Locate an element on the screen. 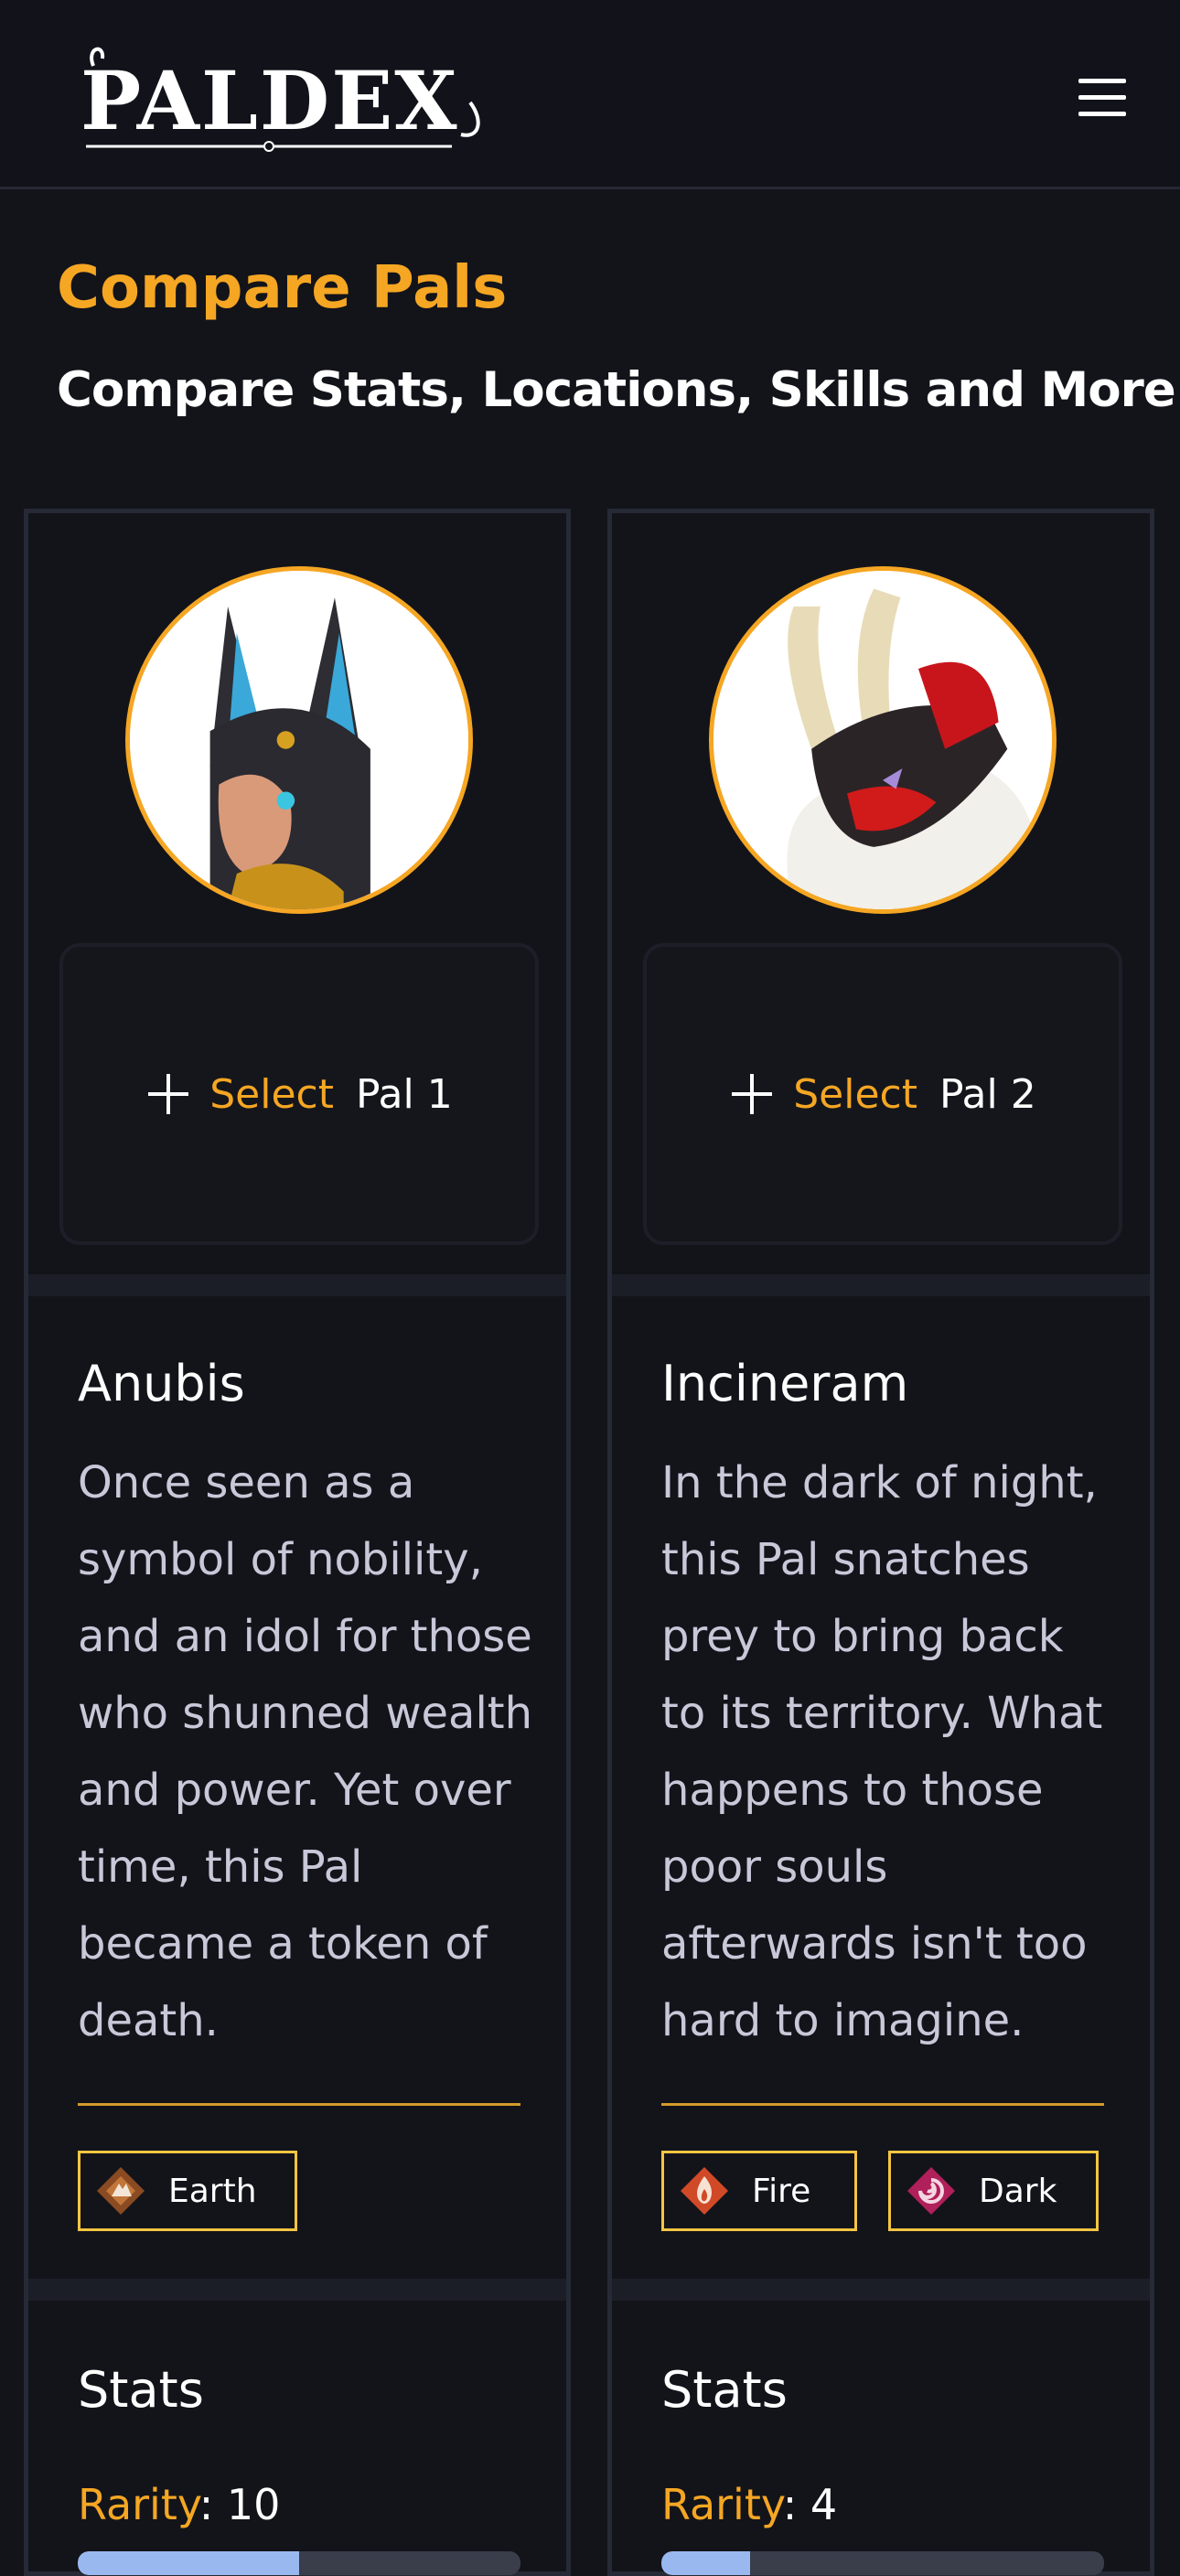 The width and height of the screenshot is (1180, 2576). site-header: PALDEX is located at coordinates (590, 95).